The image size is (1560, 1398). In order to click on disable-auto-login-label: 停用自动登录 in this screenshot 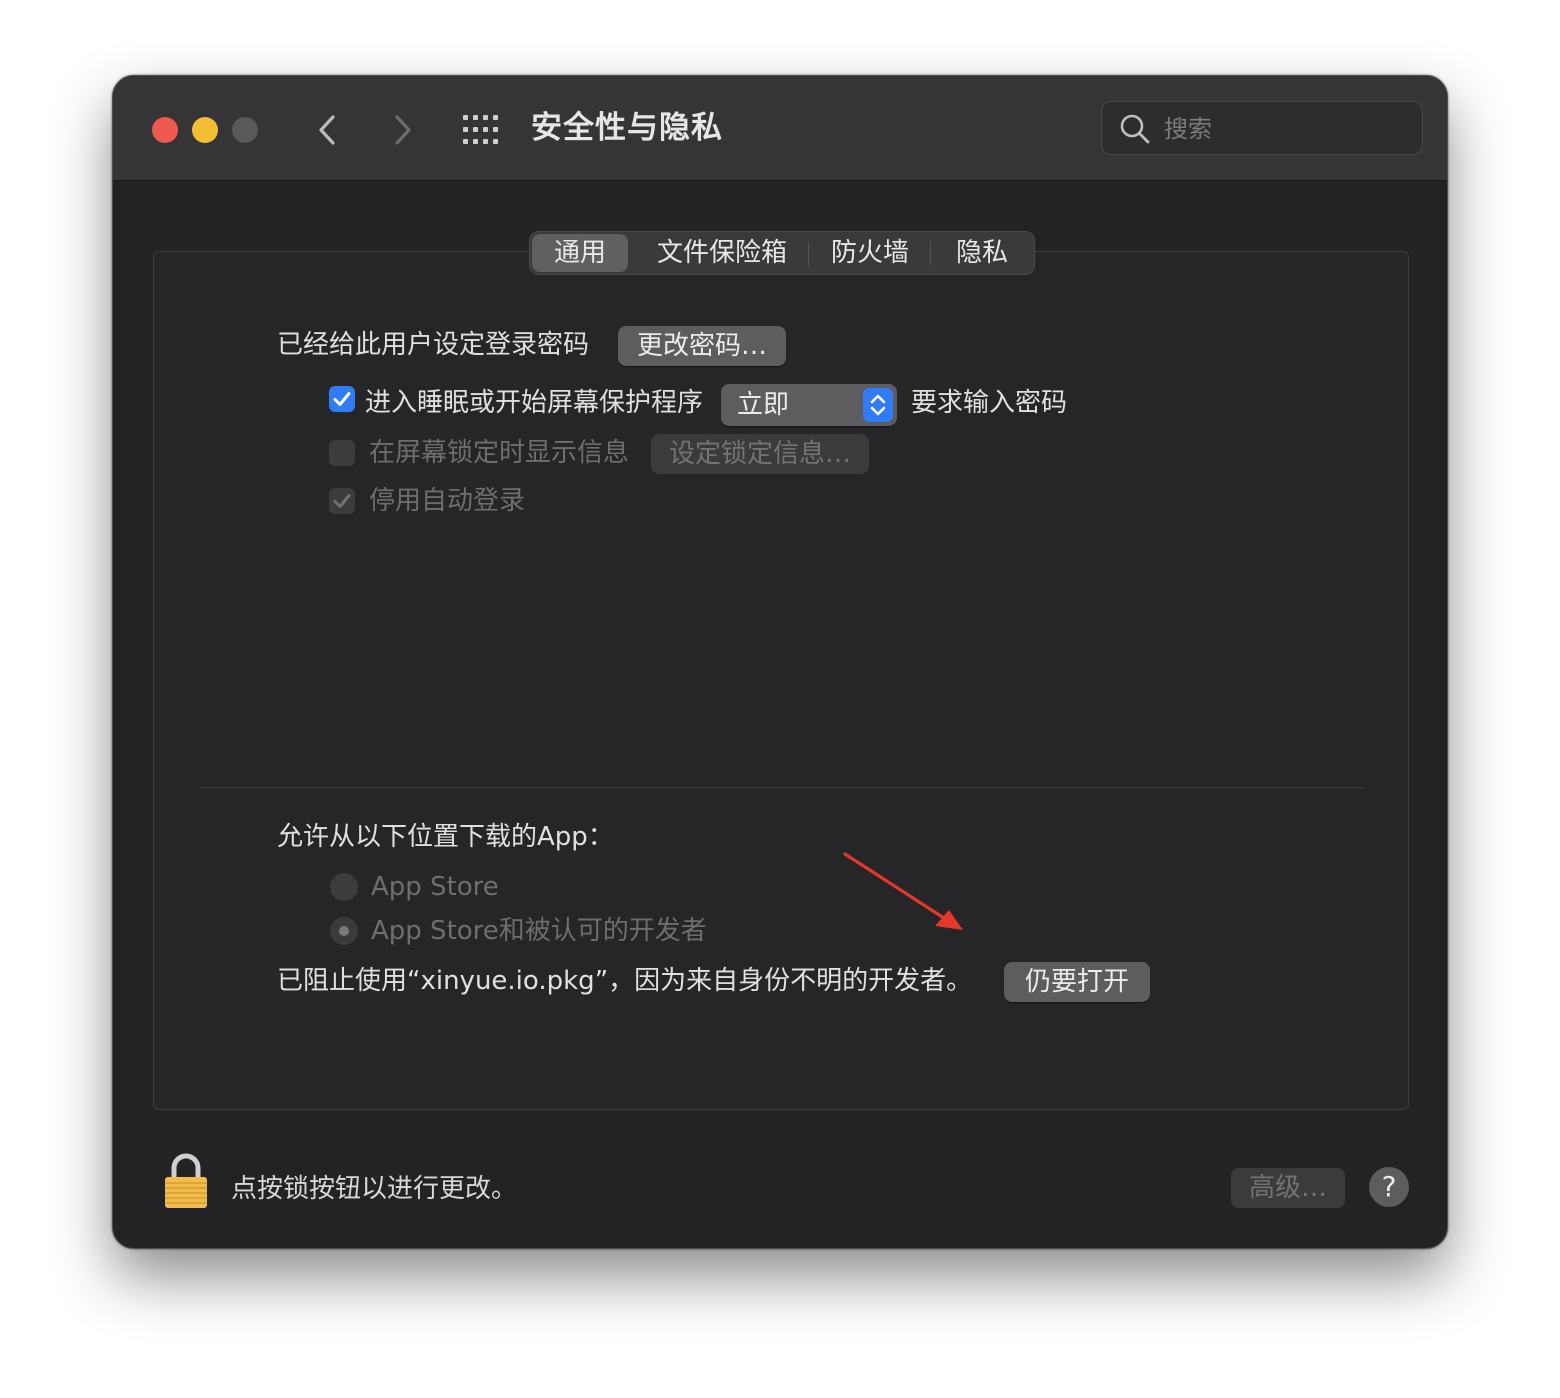, I will do `click(447, 501)`.